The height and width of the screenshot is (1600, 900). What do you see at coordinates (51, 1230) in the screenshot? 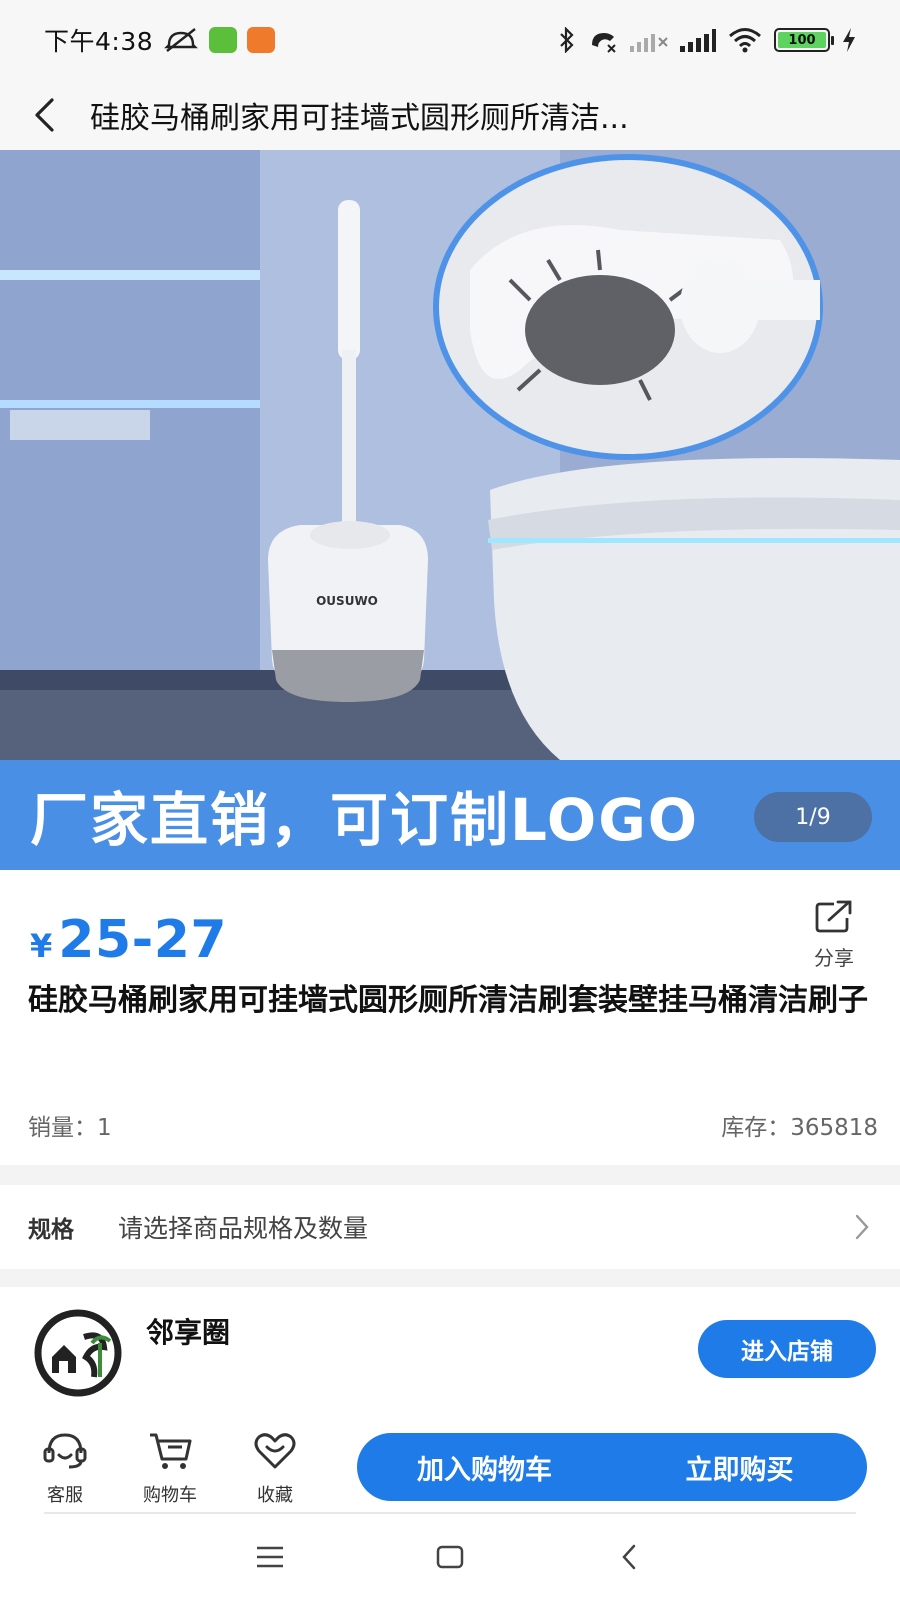
I see `spec-label: 规格` at bounding box center [51, 1230].